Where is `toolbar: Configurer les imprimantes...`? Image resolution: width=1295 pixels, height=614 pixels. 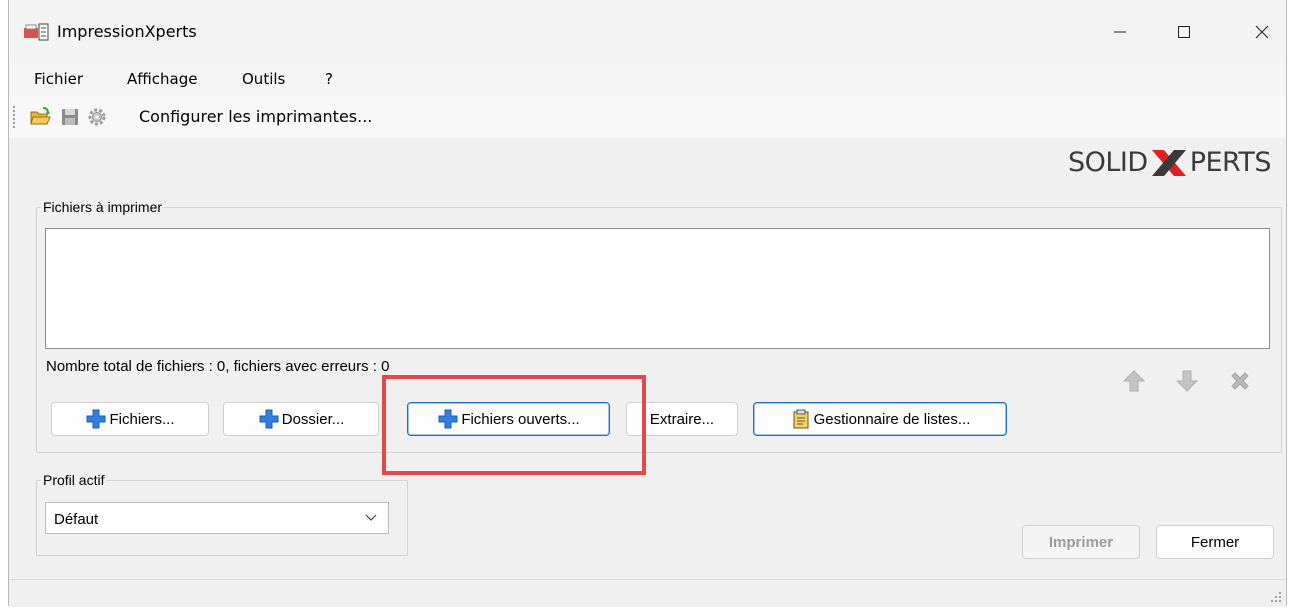
toolbar: Configurer les imprimantes... is located at coordinates (647, 117).